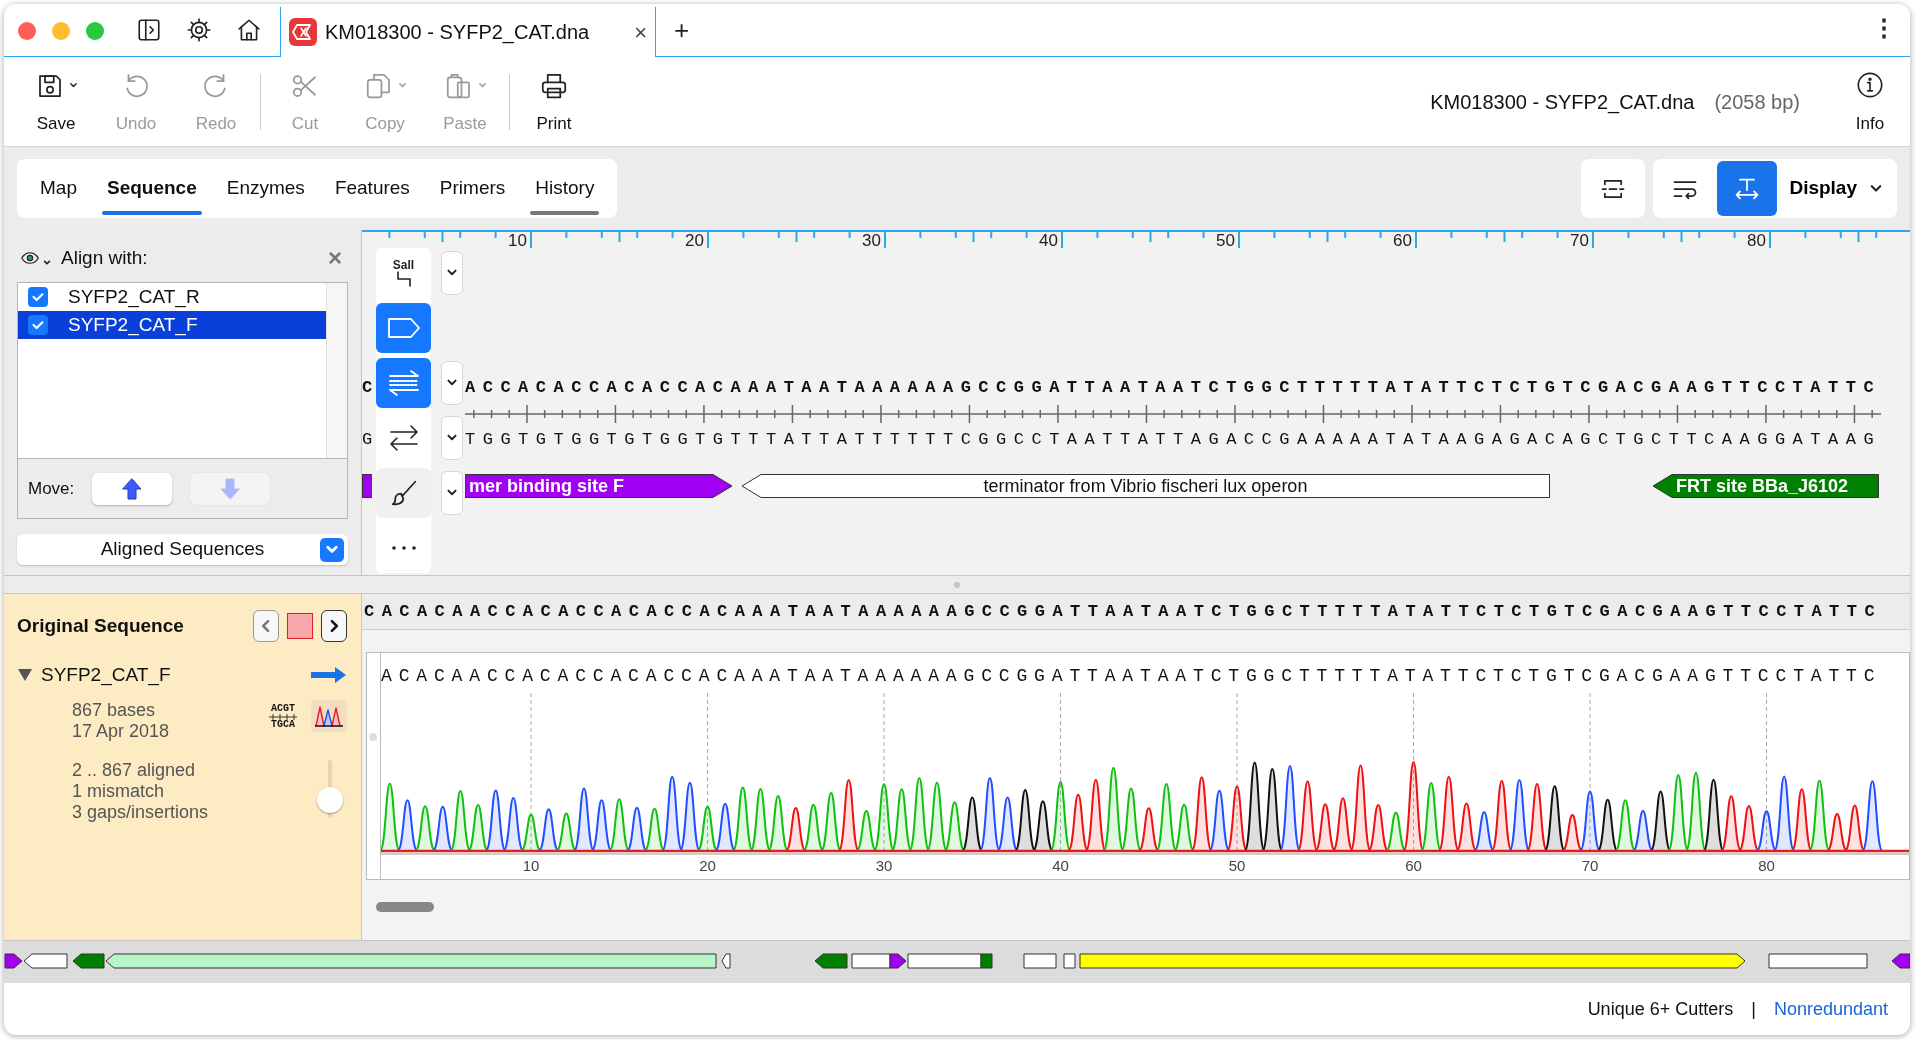 Image resolution: width=1920 pixels, height=1040 pixels. What do you see at coordinates (372, 188) in the screenshot?
I see `view-tab: Features` at bounding box center [372, 188].